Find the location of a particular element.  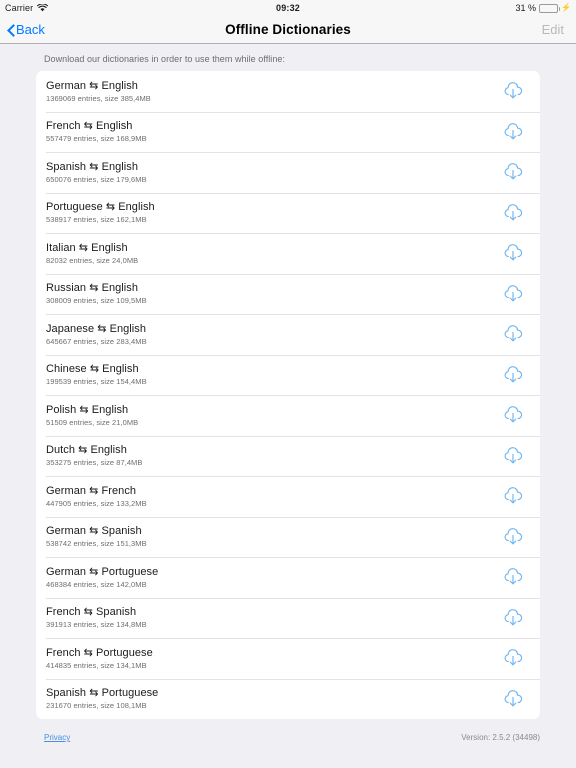

dictionary-subtitle: 308009 entries, size 109,5MB is located at coordinates (96, 301).